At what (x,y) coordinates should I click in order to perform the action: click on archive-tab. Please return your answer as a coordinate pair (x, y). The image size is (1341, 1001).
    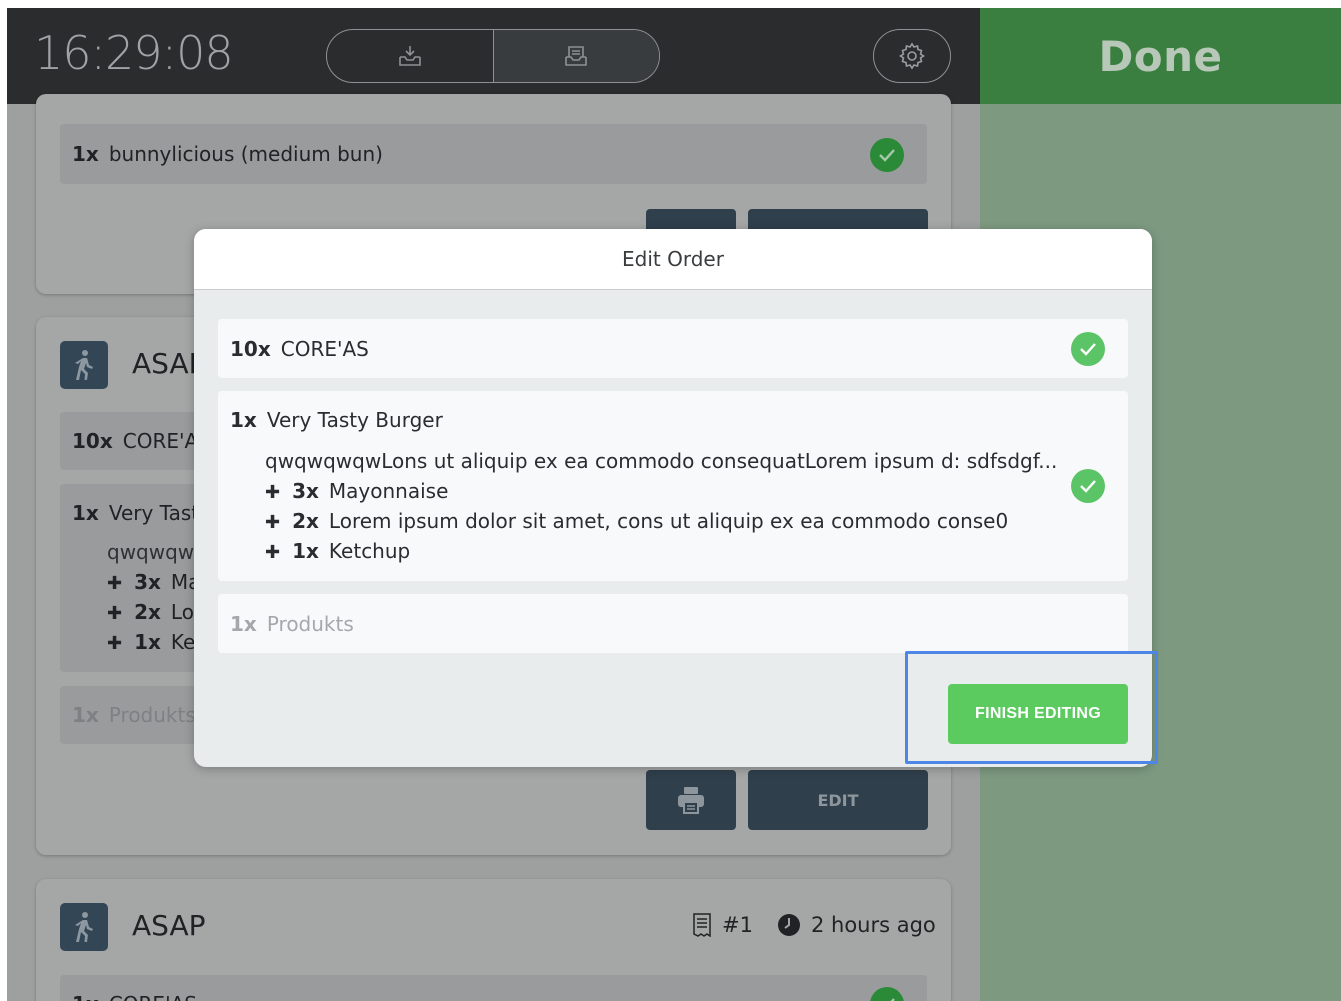
    Looking at the image, I should click on (575, 56).